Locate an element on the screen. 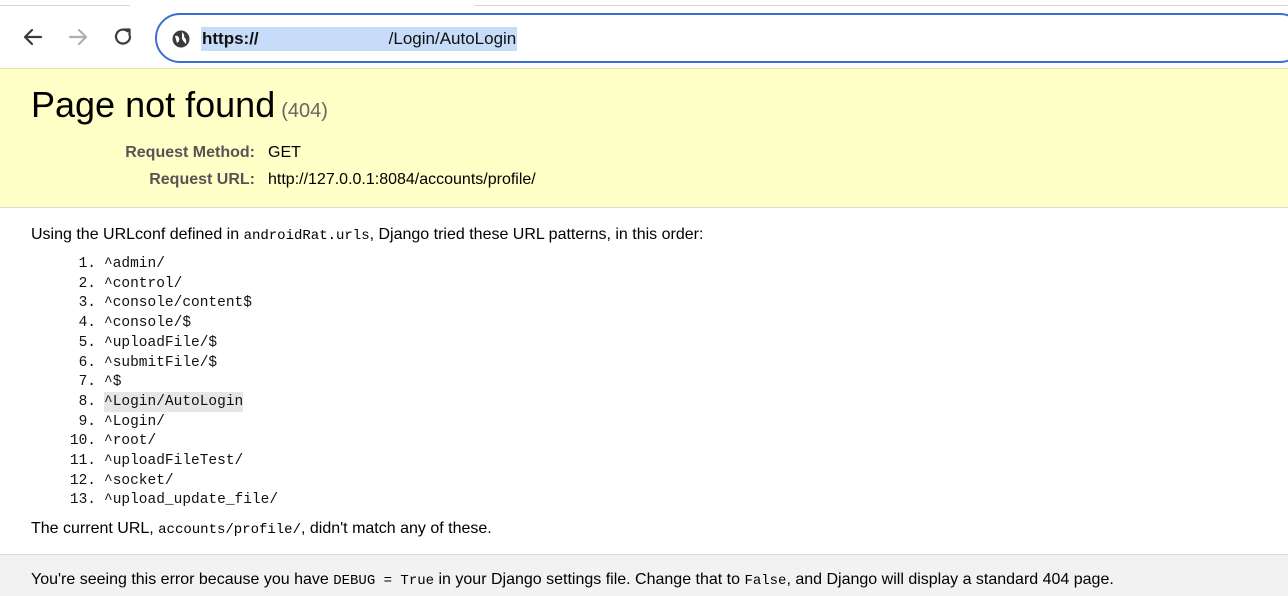  reload-icon is located at coordinates (123, 36).